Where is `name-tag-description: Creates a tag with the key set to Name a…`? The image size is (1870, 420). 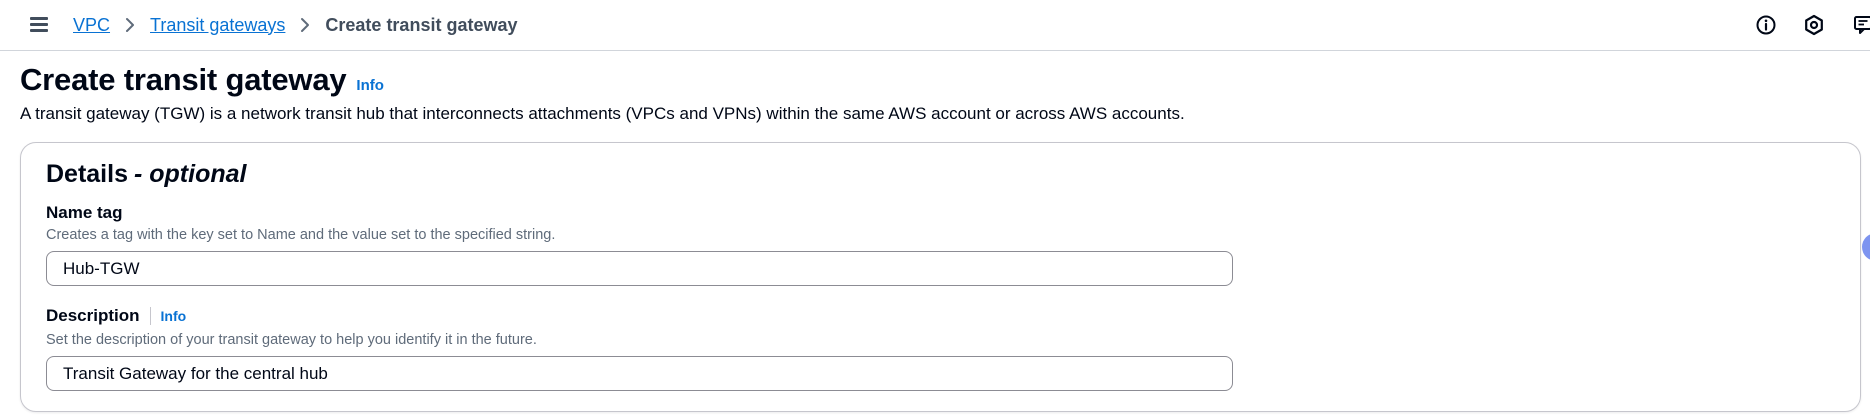
name-tag-description: Creates a tag with the key set to Name a… is located at coordinates (301, 235).